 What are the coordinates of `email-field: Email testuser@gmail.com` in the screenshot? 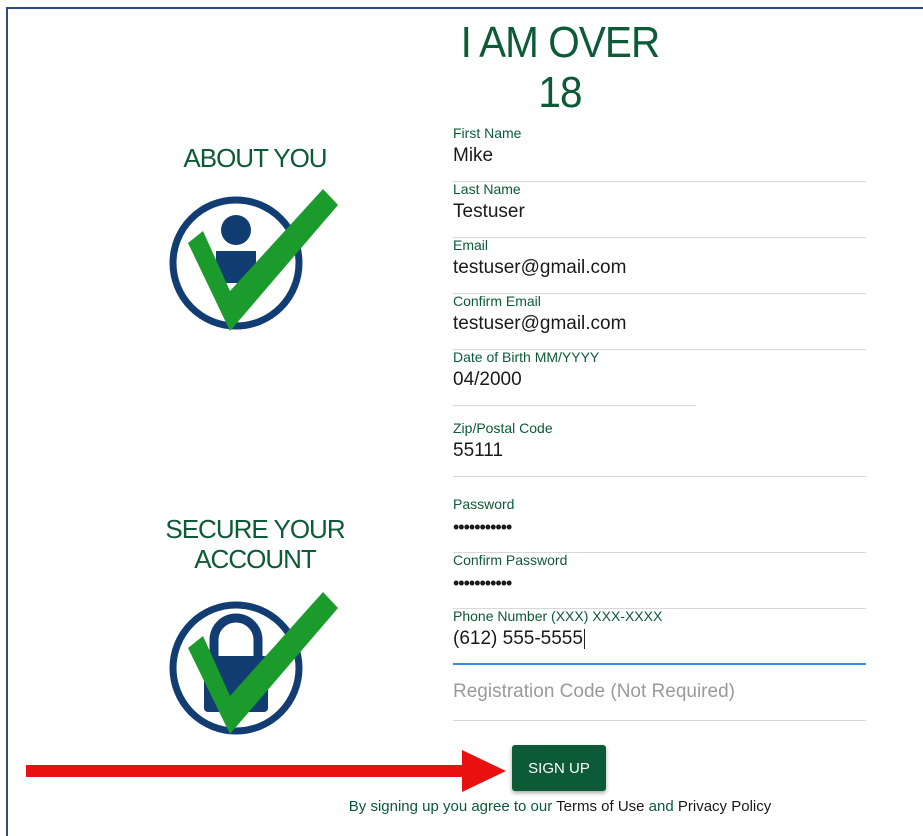 It's located at (659, 265).